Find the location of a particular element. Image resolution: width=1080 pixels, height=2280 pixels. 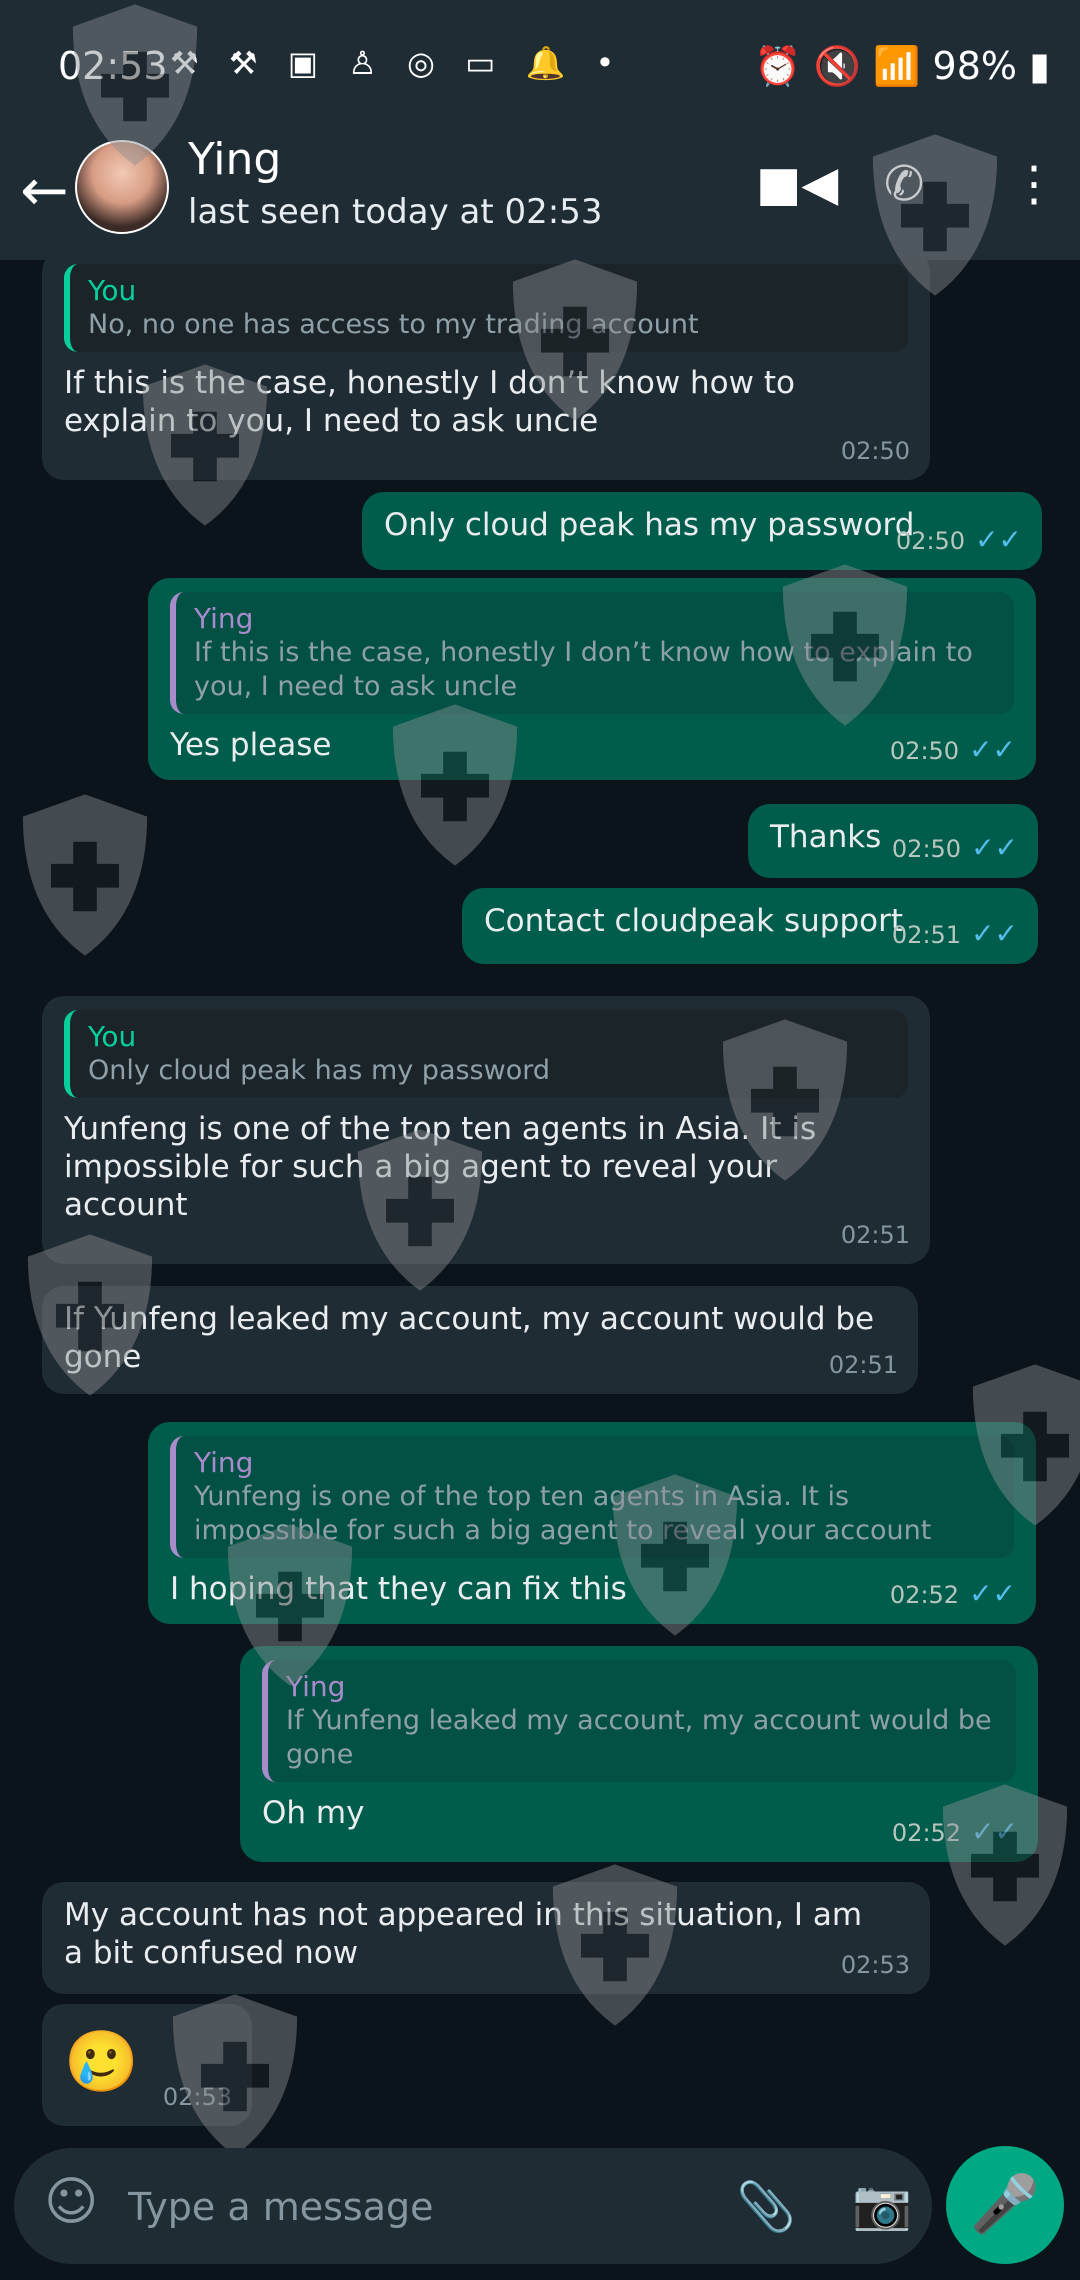

time-label: 02:53 is located at coordinates (875, 1965).